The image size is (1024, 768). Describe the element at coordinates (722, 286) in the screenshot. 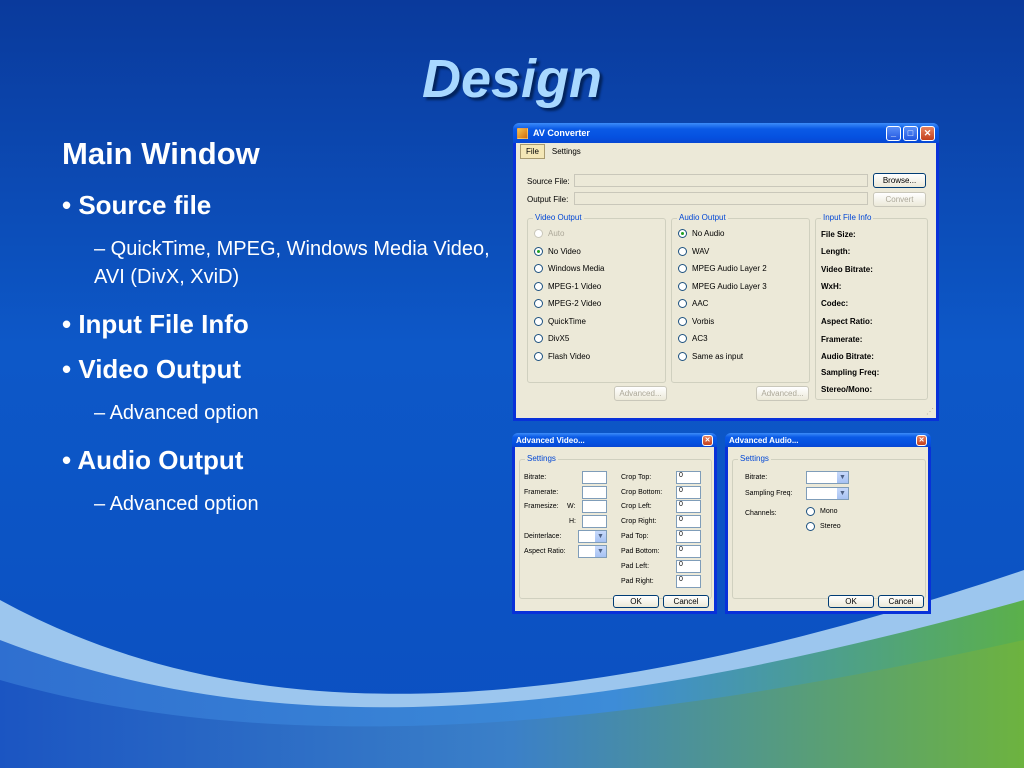

I see `audio-radio-mp3: MPEG Audio Layer 3` at that location.